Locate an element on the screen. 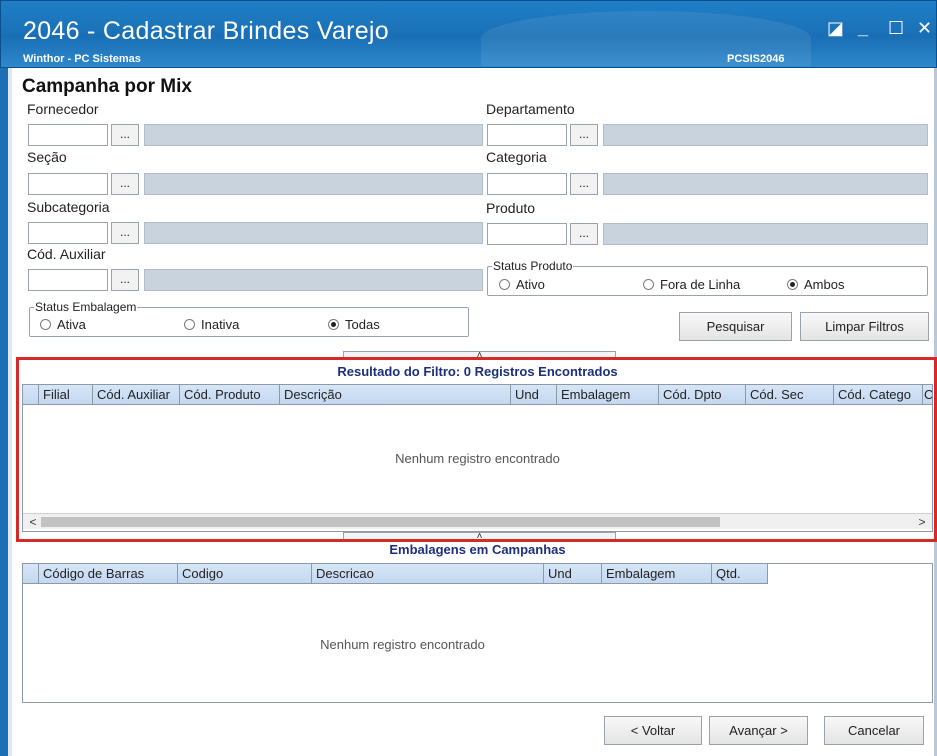 This screenshot has height=756, width=937. status-produto-fora-de-linha-radio: Fora de Linha is located at coordinates (691, 284).